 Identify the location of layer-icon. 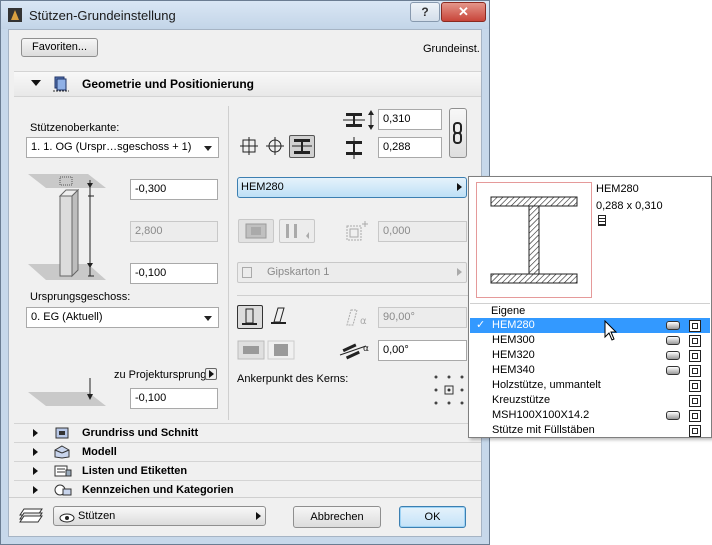
(31, 515).